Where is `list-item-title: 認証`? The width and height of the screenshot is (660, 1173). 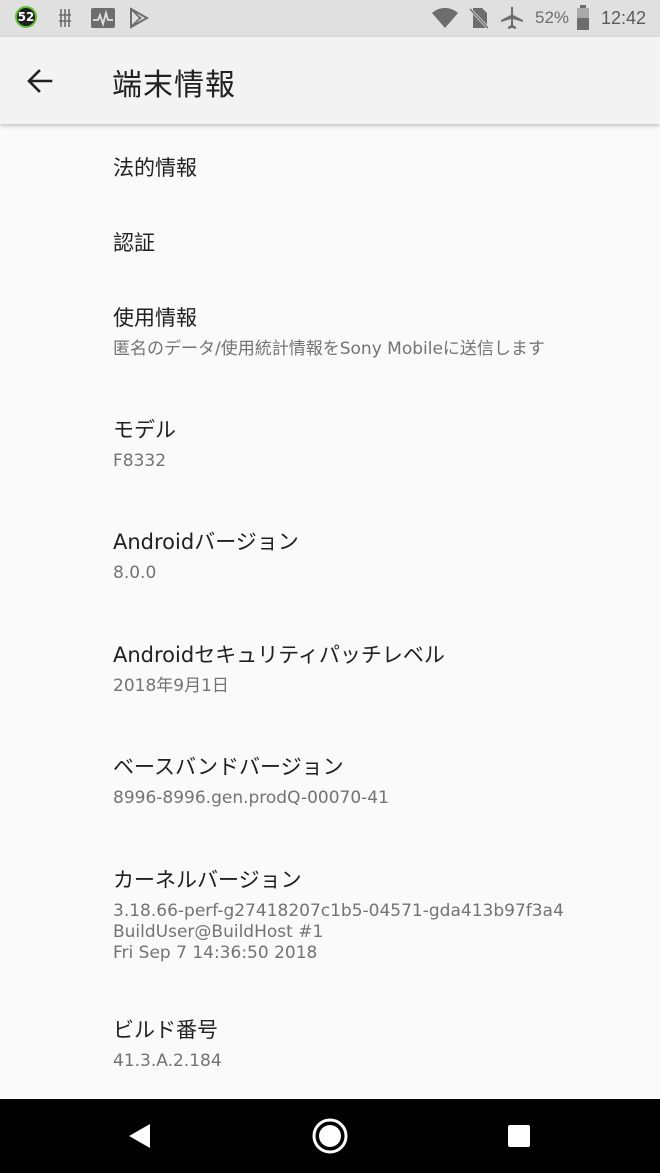 list-item-title: 認証 is located at coordinates (134, 243).